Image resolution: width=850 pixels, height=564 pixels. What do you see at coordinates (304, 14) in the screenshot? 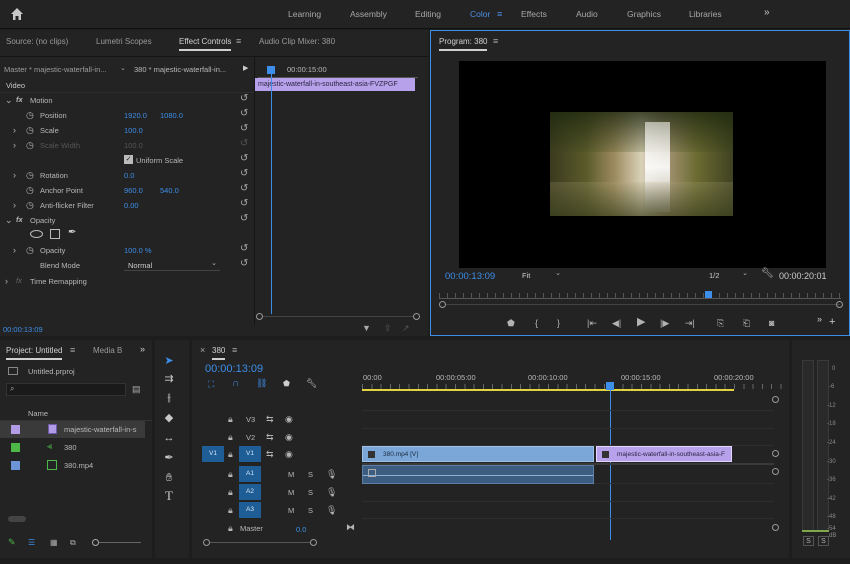
I see `workspace-learning: Learning` at bounding box center [304, 14].